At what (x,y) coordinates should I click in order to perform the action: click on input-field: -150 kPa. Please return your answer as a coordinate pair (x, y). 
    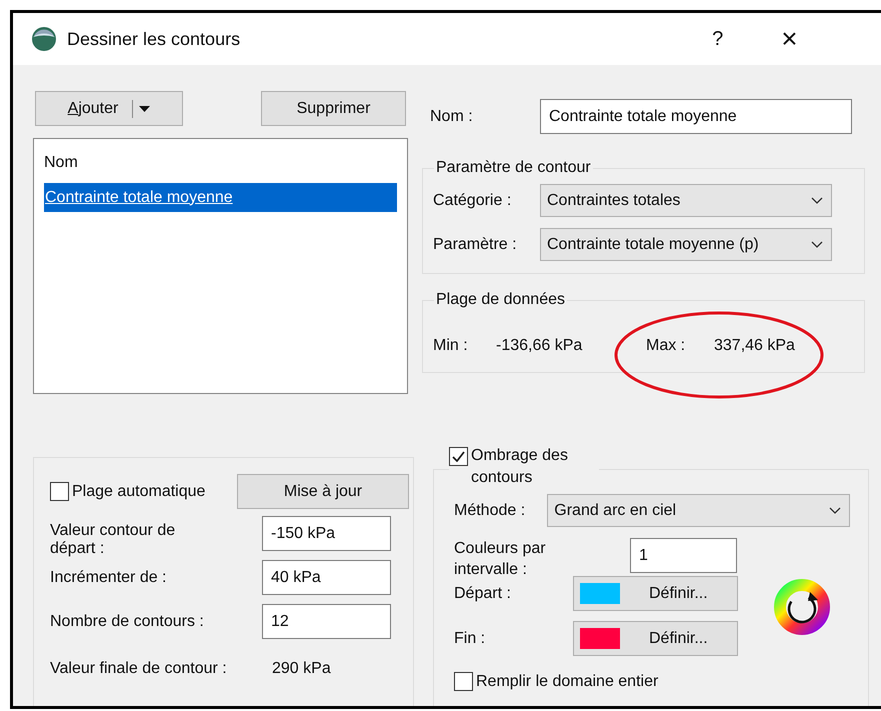
    Looking at the image, I should click on (326, 533).